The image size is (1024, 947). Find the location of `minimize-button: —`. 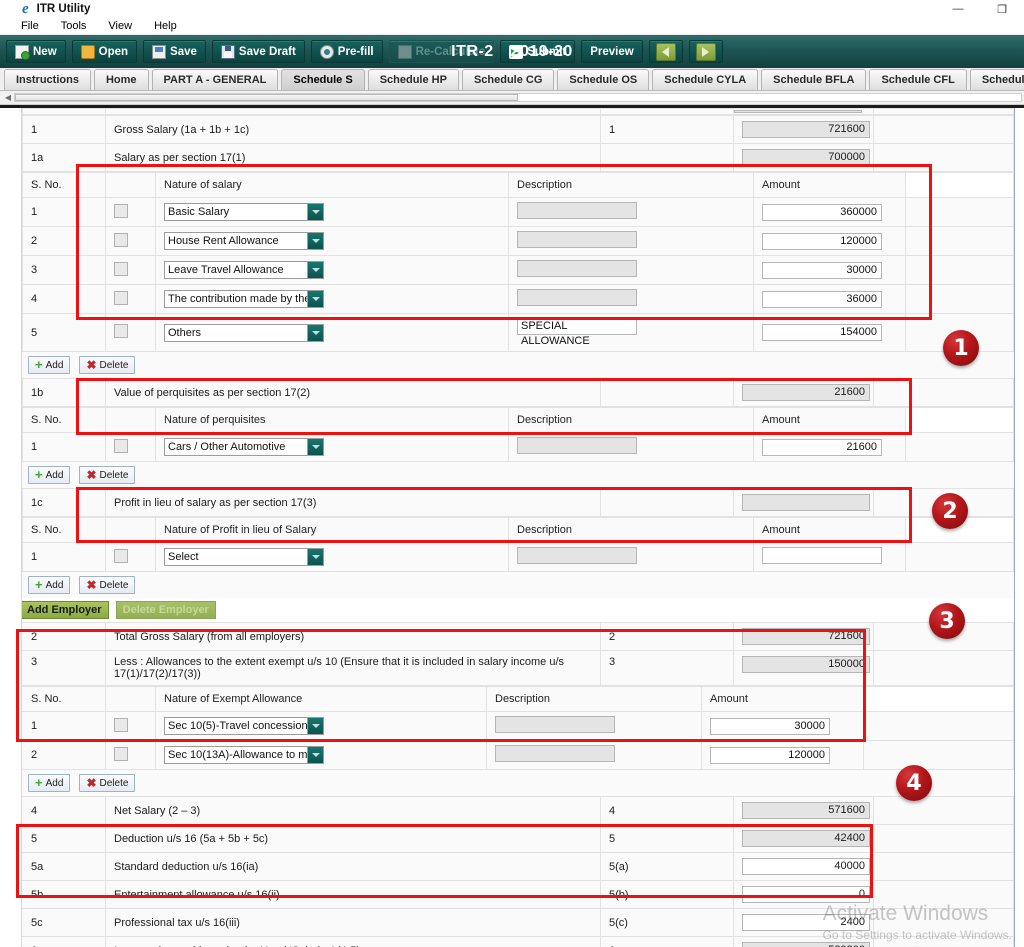

minimize-button: — is located at coordinates (958, 9).